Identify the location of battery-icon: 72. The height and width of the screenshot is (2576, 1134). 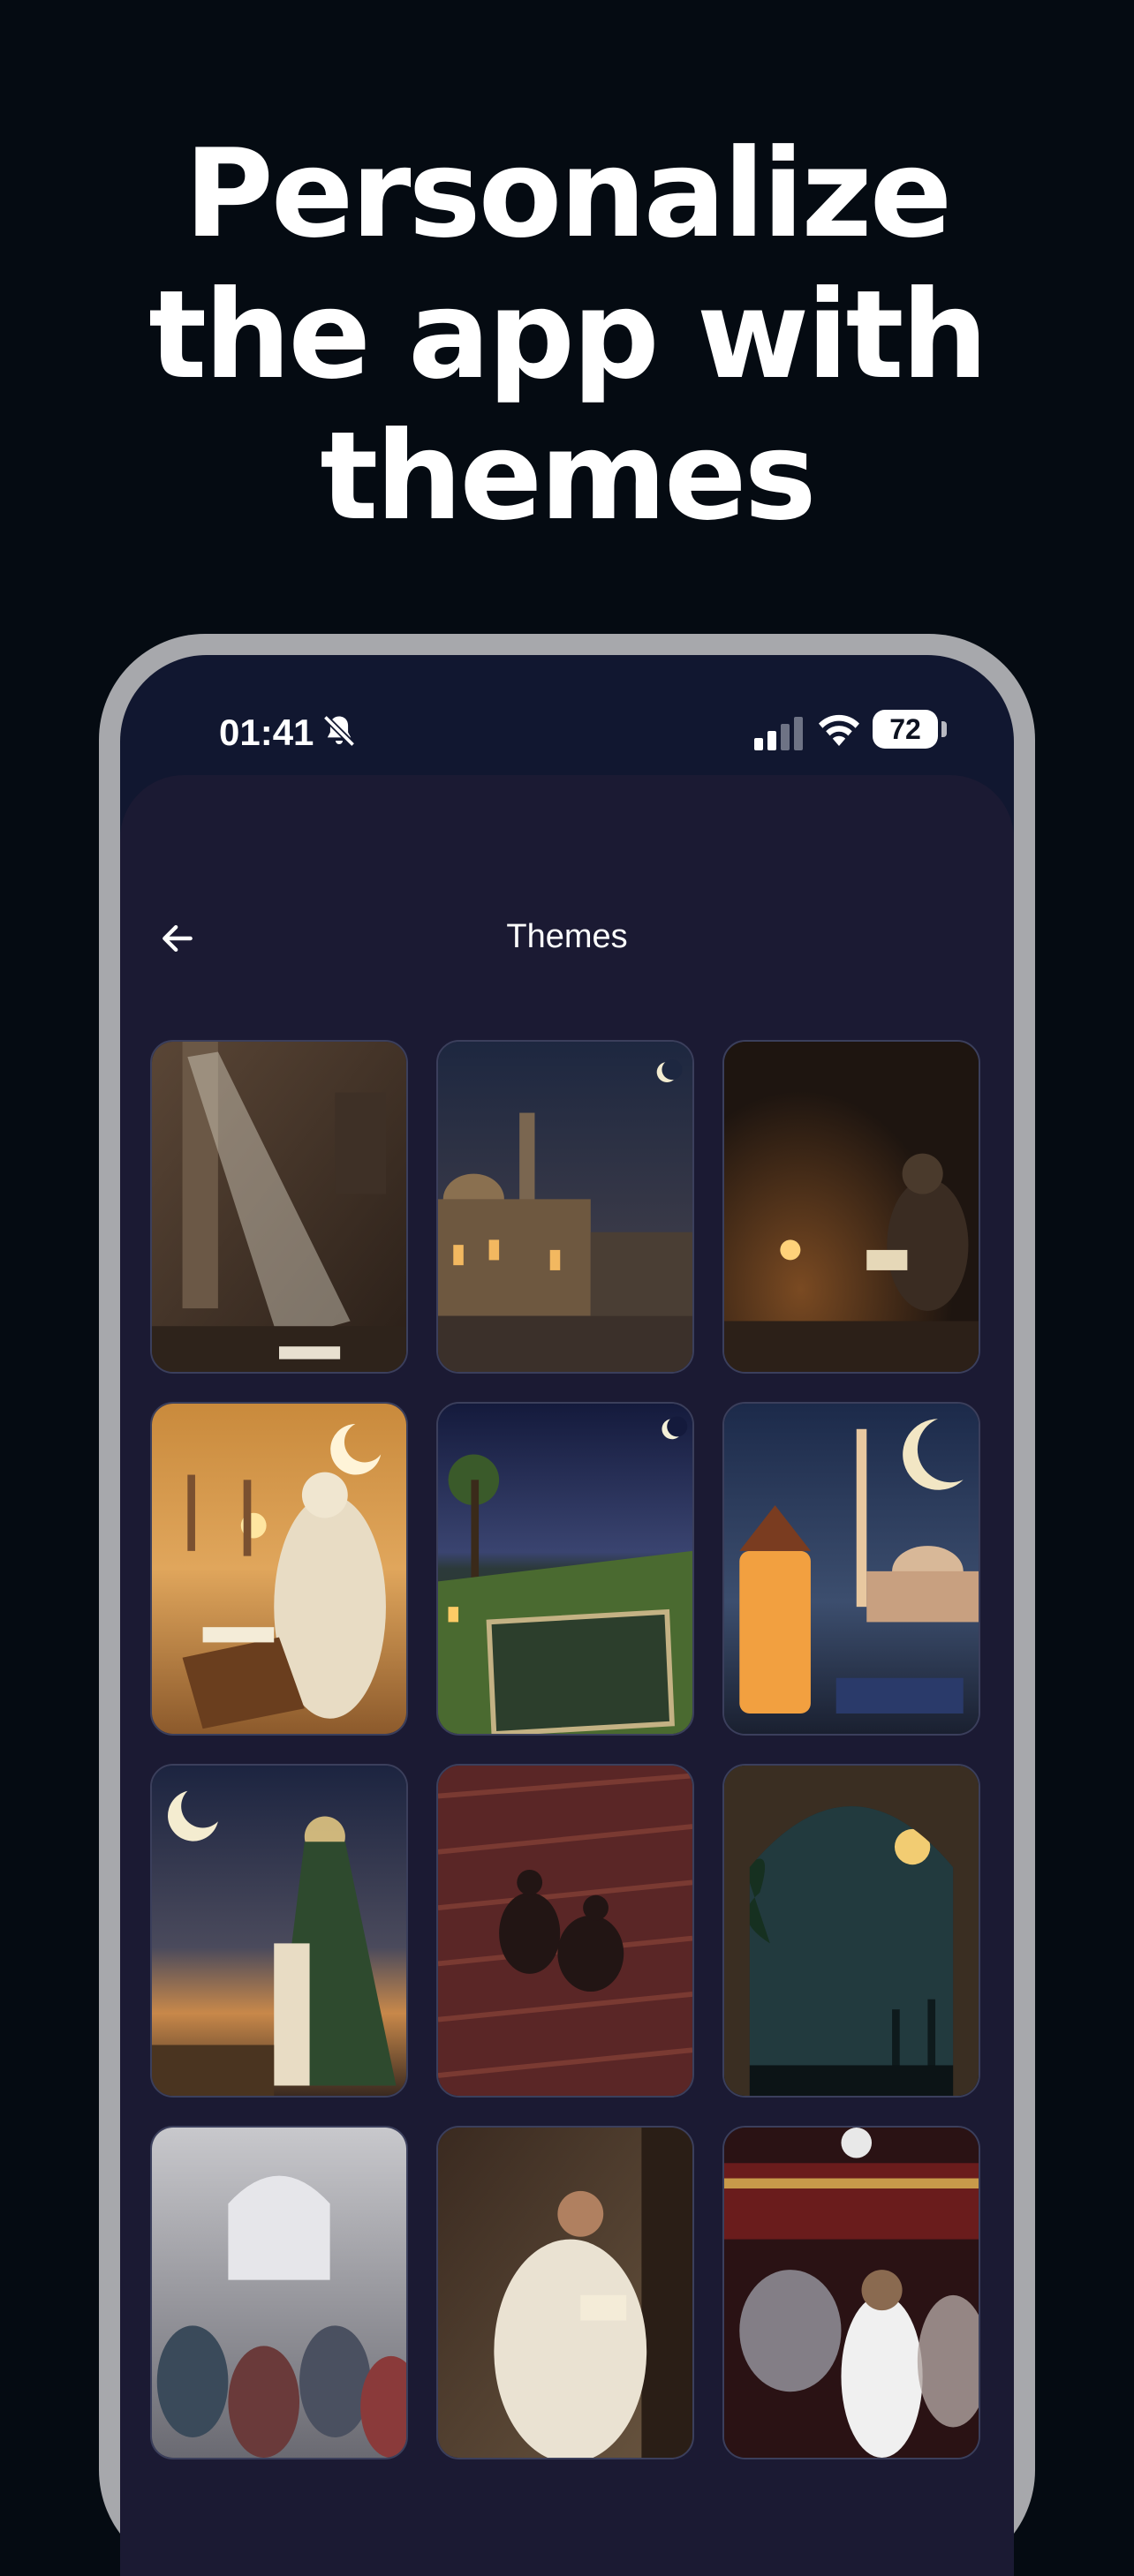
(906, 730).